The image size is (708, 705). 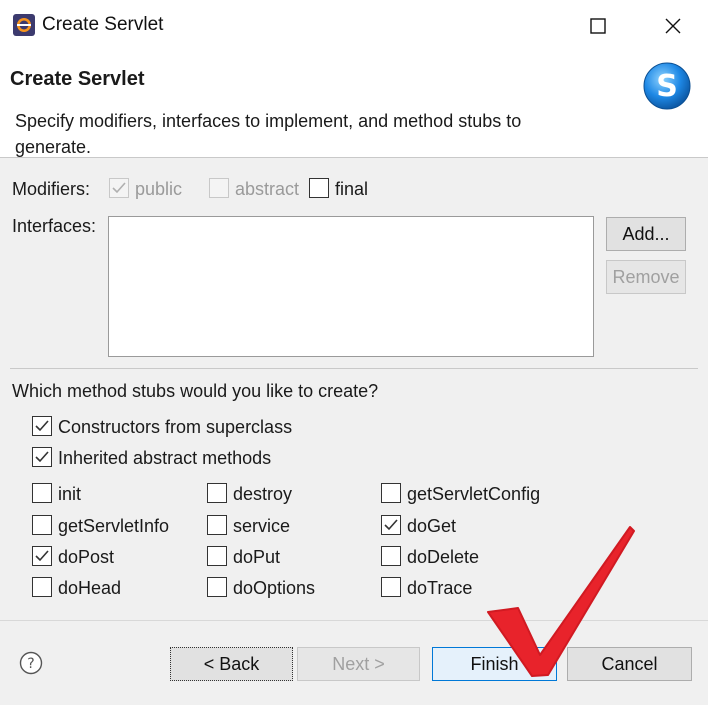 I want to click on cancel-button: Cancel, so click(x=629, y=664).